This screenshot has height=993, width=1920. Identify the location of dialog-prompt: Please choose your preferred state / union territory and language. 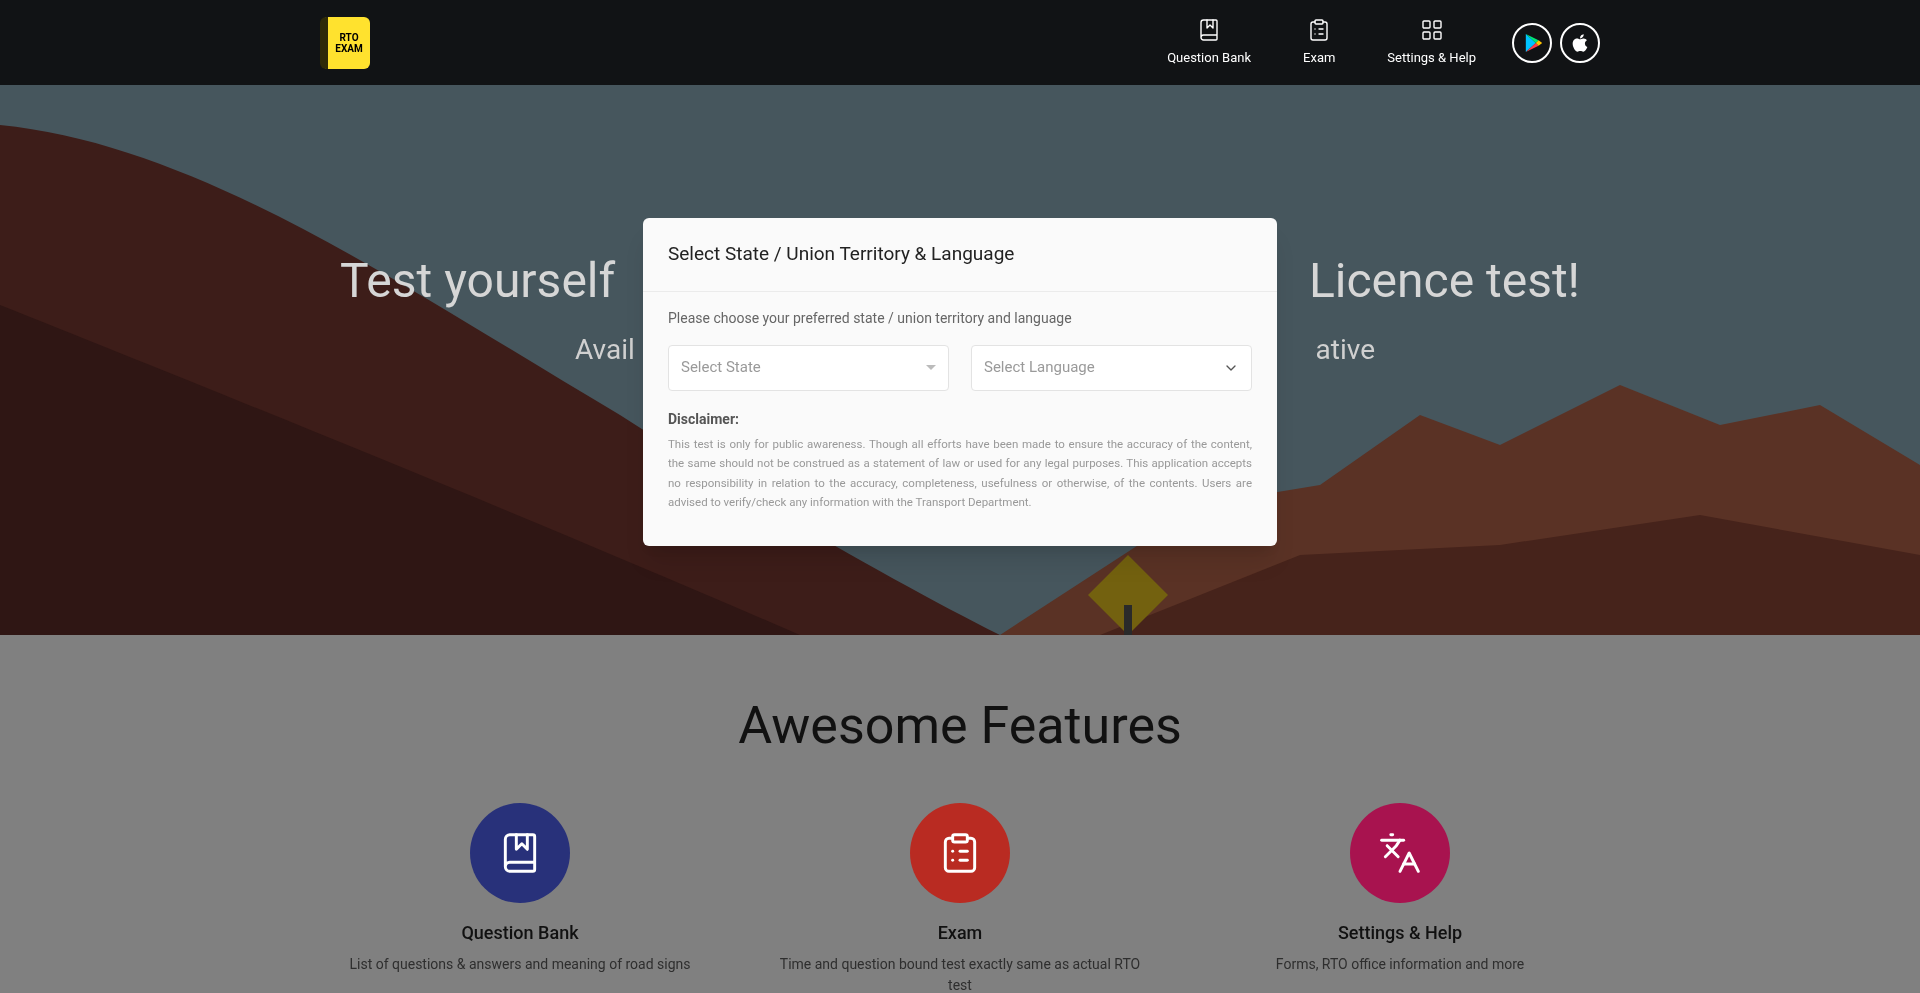
(870, 318).